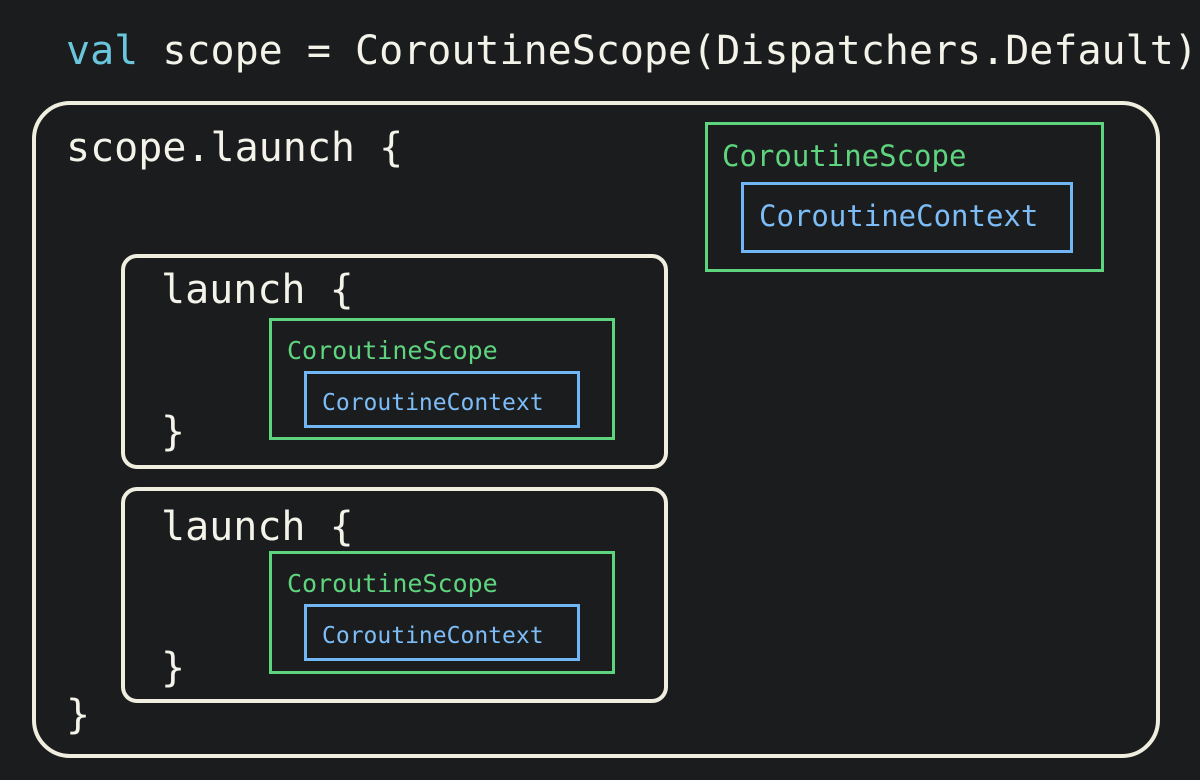 This screenshot has width=1200, height=780. What do you see at coordinates (235, 148) in the screenshot?
I see `outer-launch-open: scope.launch {` at bounding box center [235, 148].